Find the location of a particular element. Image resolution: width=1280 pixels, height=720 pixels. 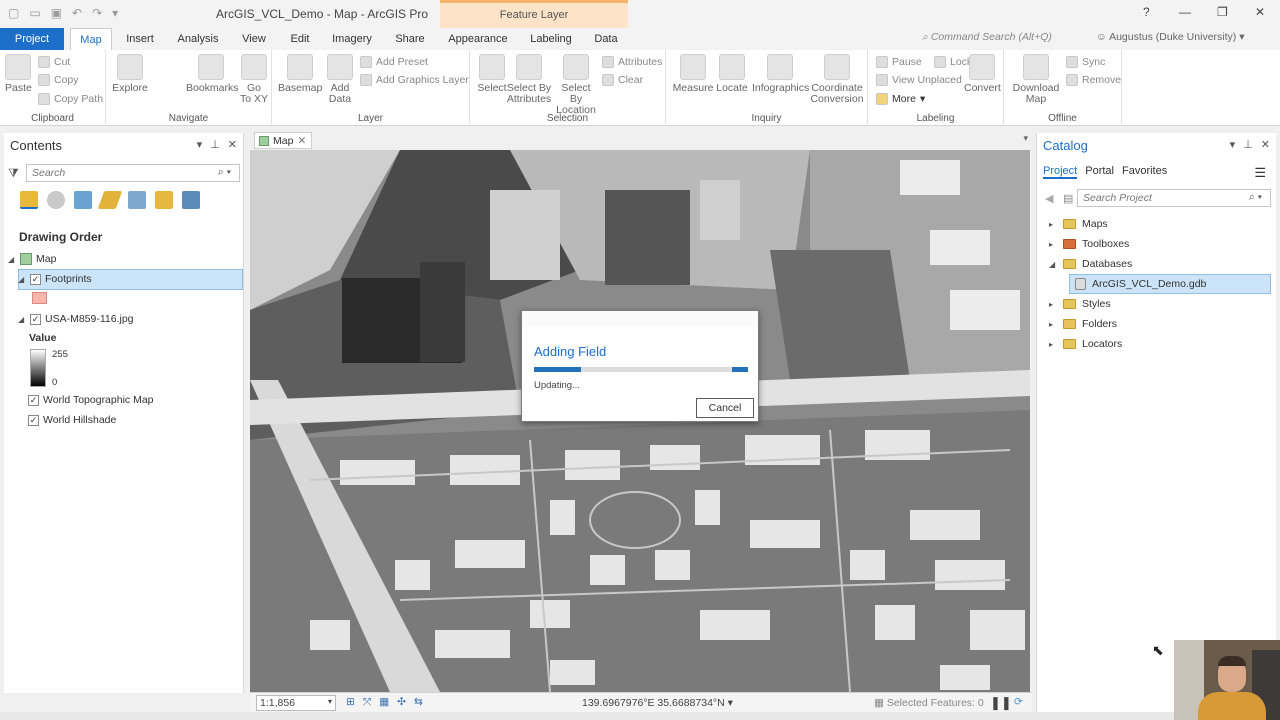

catalog-tab-favorites: Favorites is located at coordinates (1144, 172).